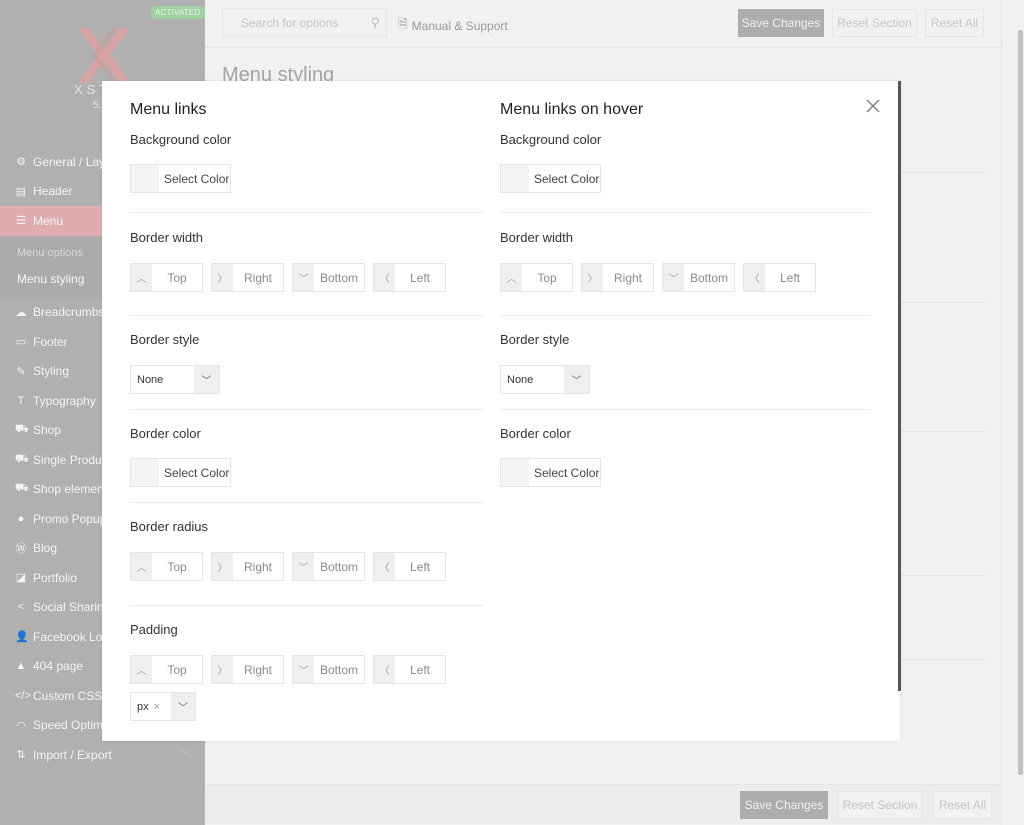 The height and width of the screenshot is (825, 1024). Describe the element at coordinates (69, 312) in the screenshot. I see `sidebar-item-label: Breadcrumbs` at that location.